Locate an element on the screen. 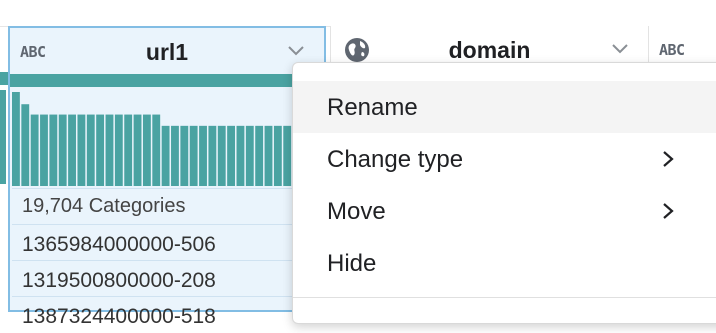 This screenshot has width=716, height=333. previous-column-histogram-edge is located at coordinates (3, 137).